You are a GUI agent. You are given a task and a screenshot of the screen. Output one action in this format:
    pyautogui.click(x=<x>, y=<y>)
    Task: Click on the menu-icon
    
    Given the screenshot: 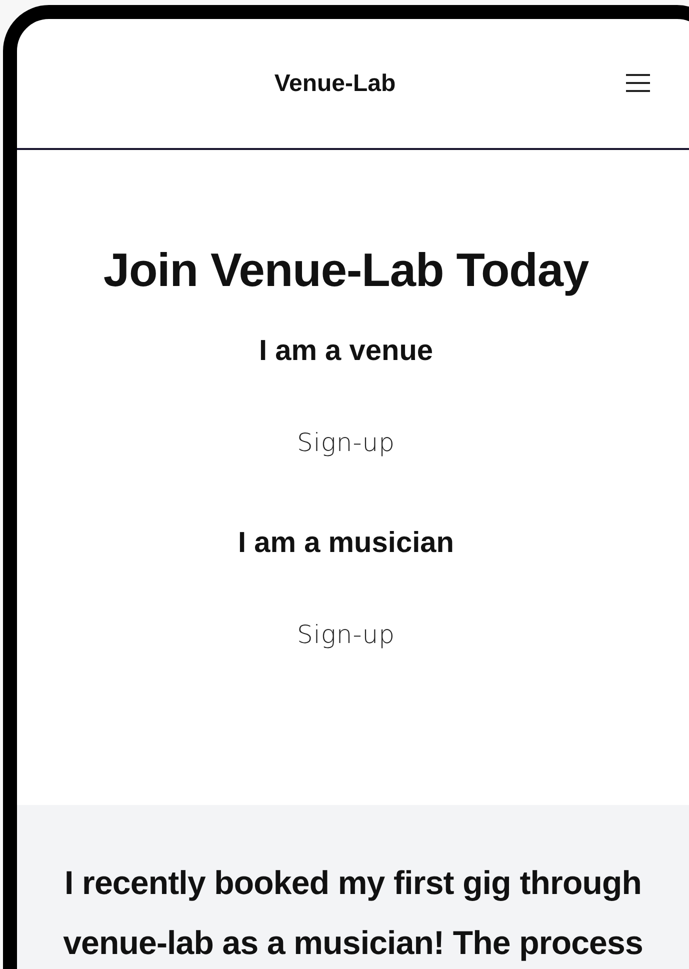 What is the action you would take?
    pyautogui.click(x=638, y=83)
    